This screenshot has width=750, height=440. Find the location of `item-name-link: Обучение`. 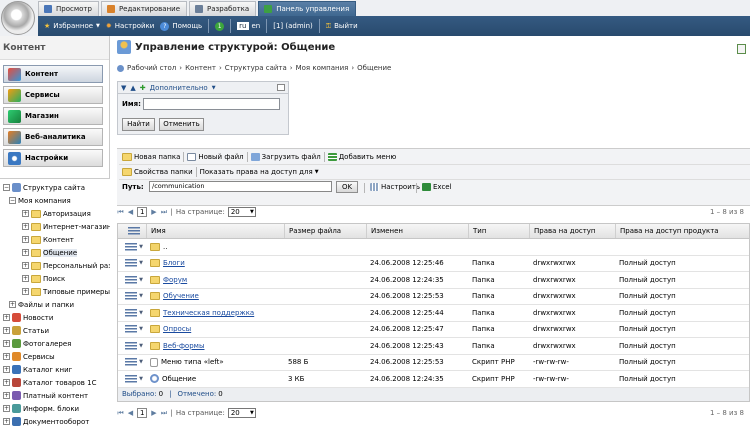

item-name-link: Обучение is located at coordinates (181, 296).